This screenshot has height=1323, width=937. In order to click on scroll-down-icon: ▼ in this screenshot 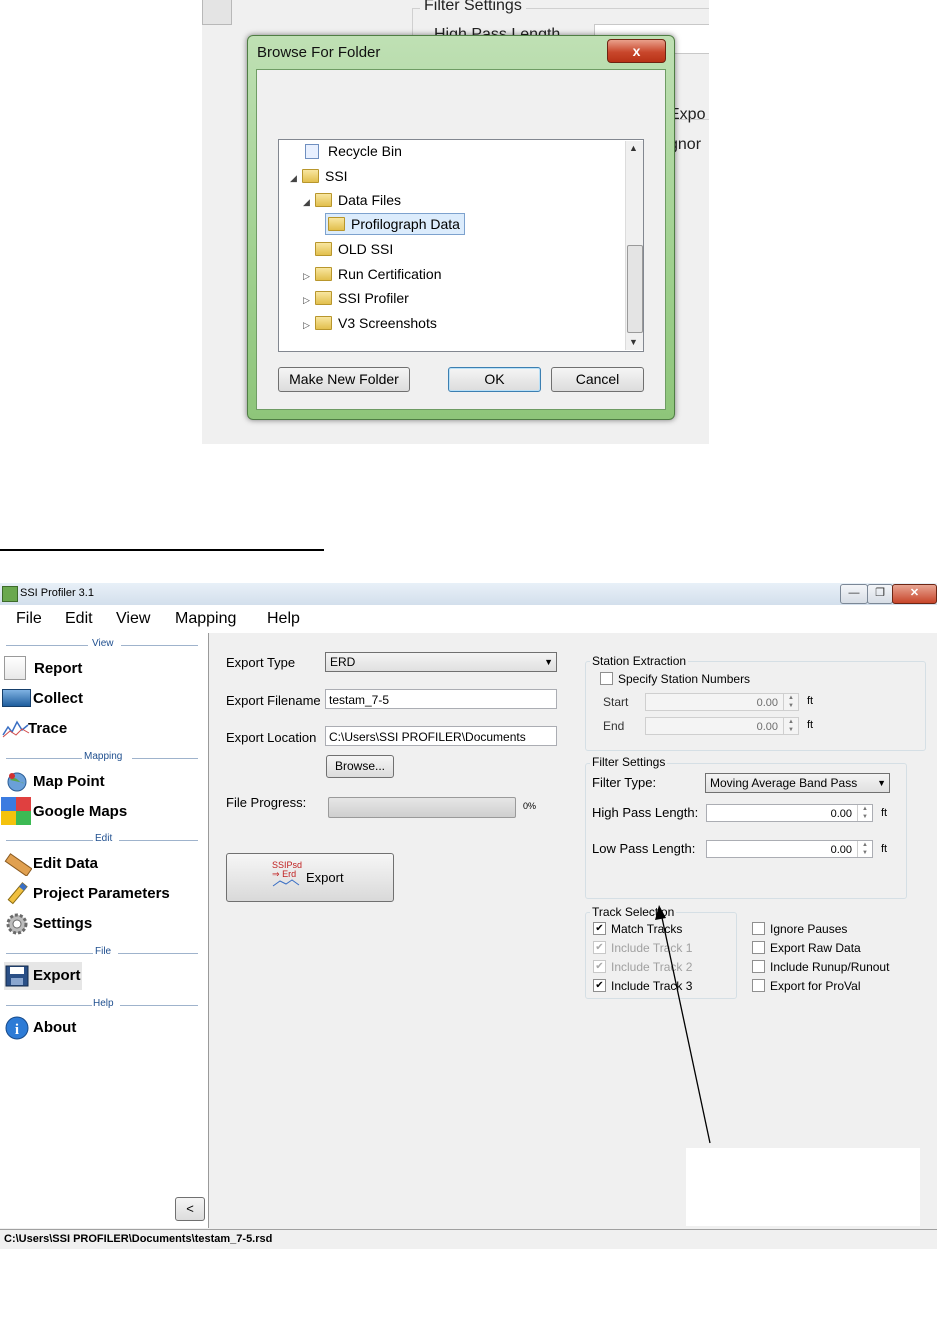, I will do `click(633, 342)`.